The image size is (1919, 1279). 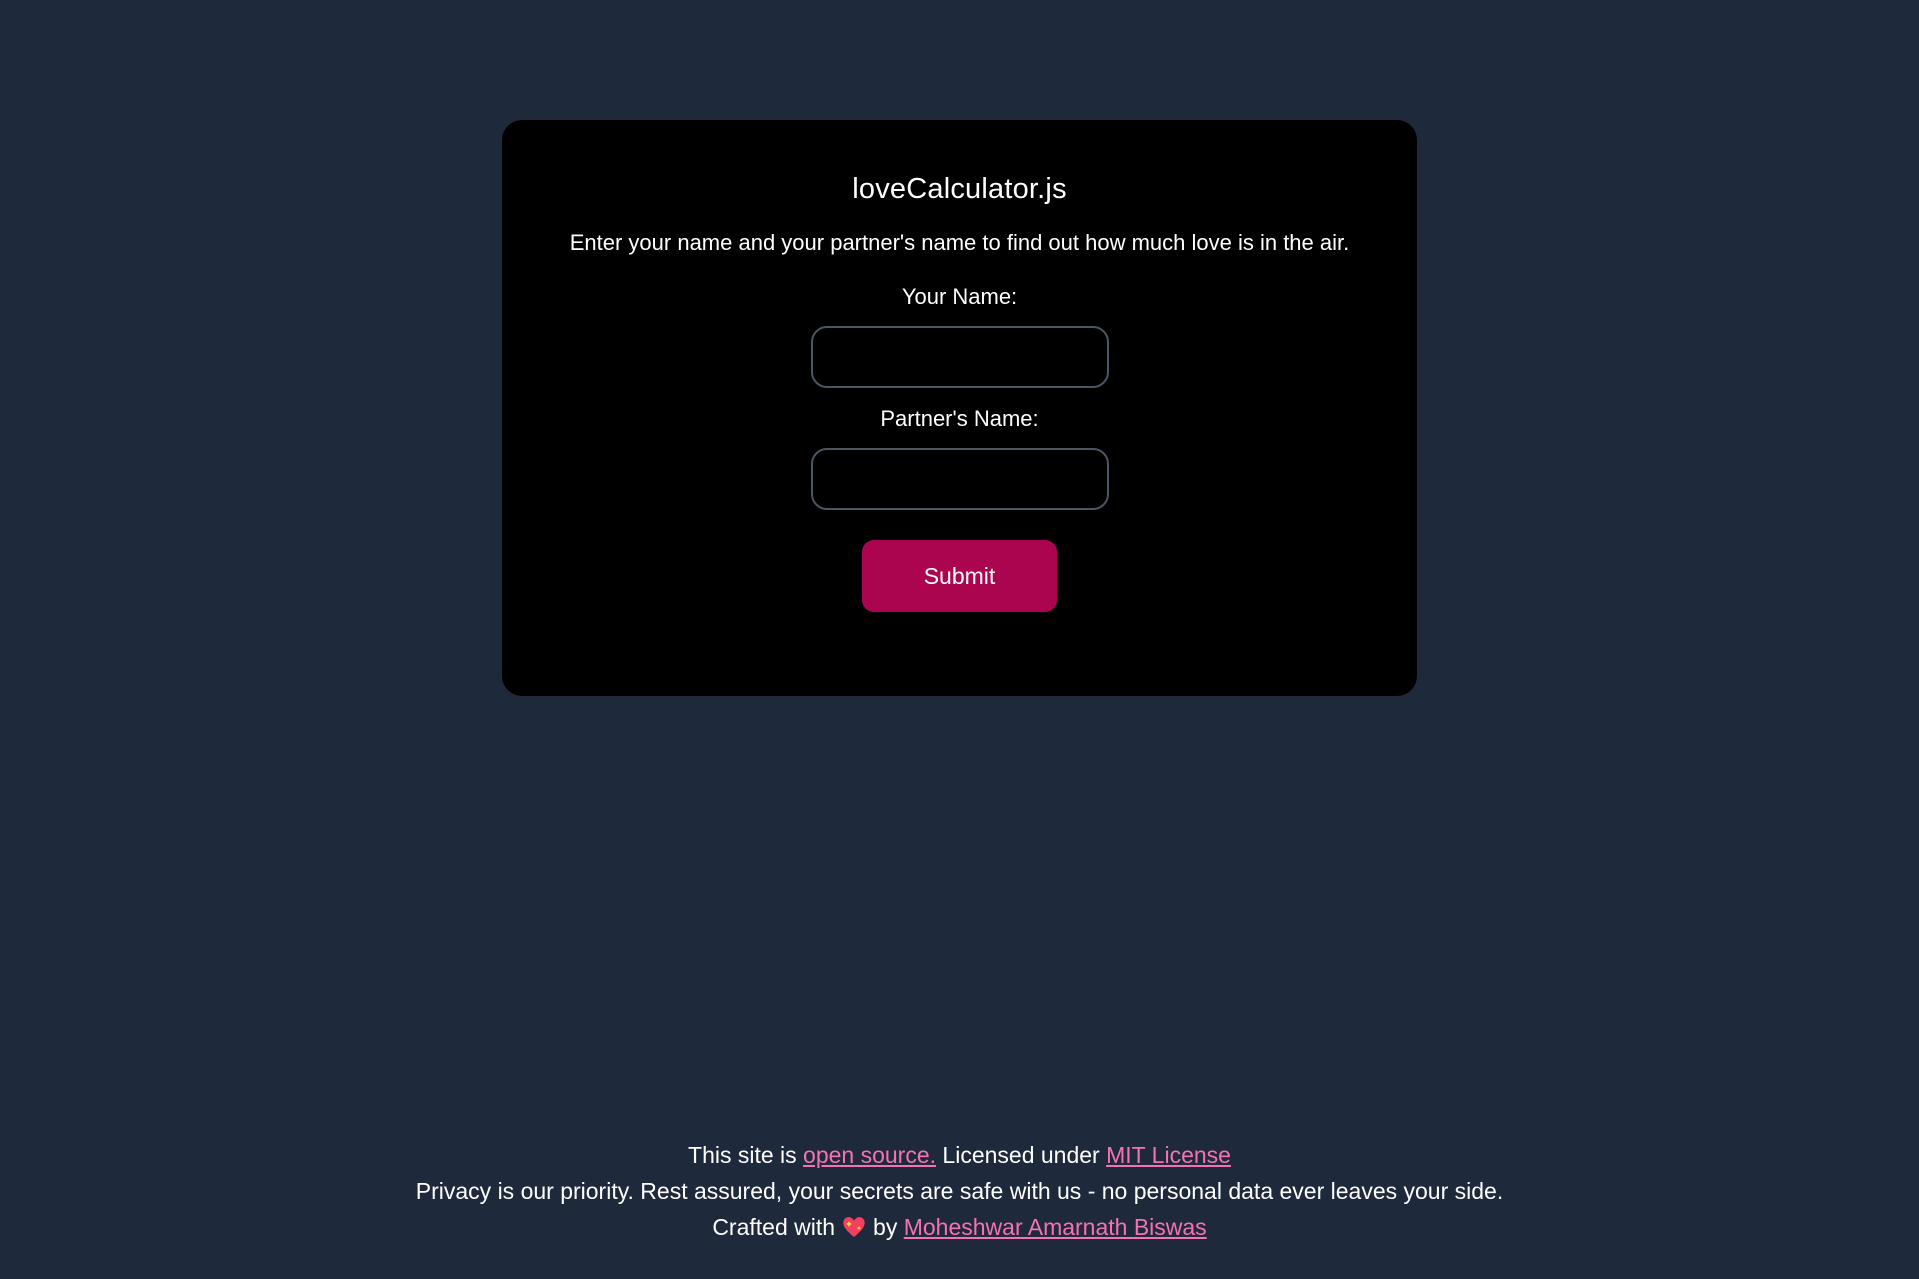 I want to click on footer-line-credits: Crafted with by Moheshwar Amarnath Biswas, so click(x=959, y=1227).